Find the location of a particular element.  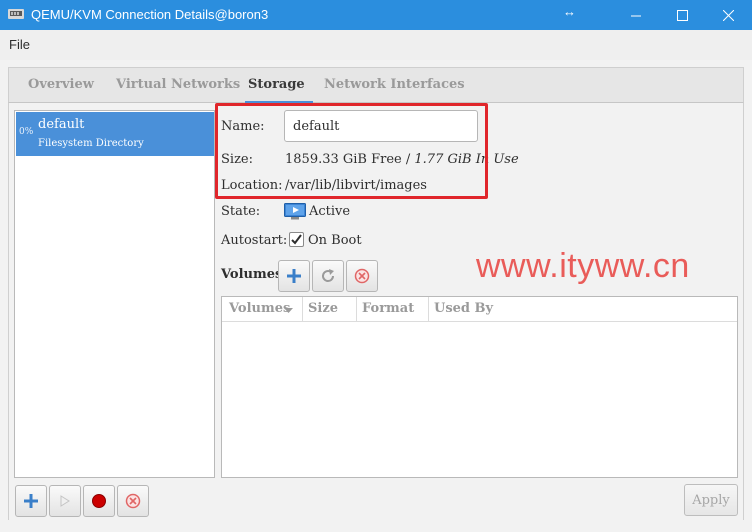

state-value: Active is located at coordinates (330, 211).